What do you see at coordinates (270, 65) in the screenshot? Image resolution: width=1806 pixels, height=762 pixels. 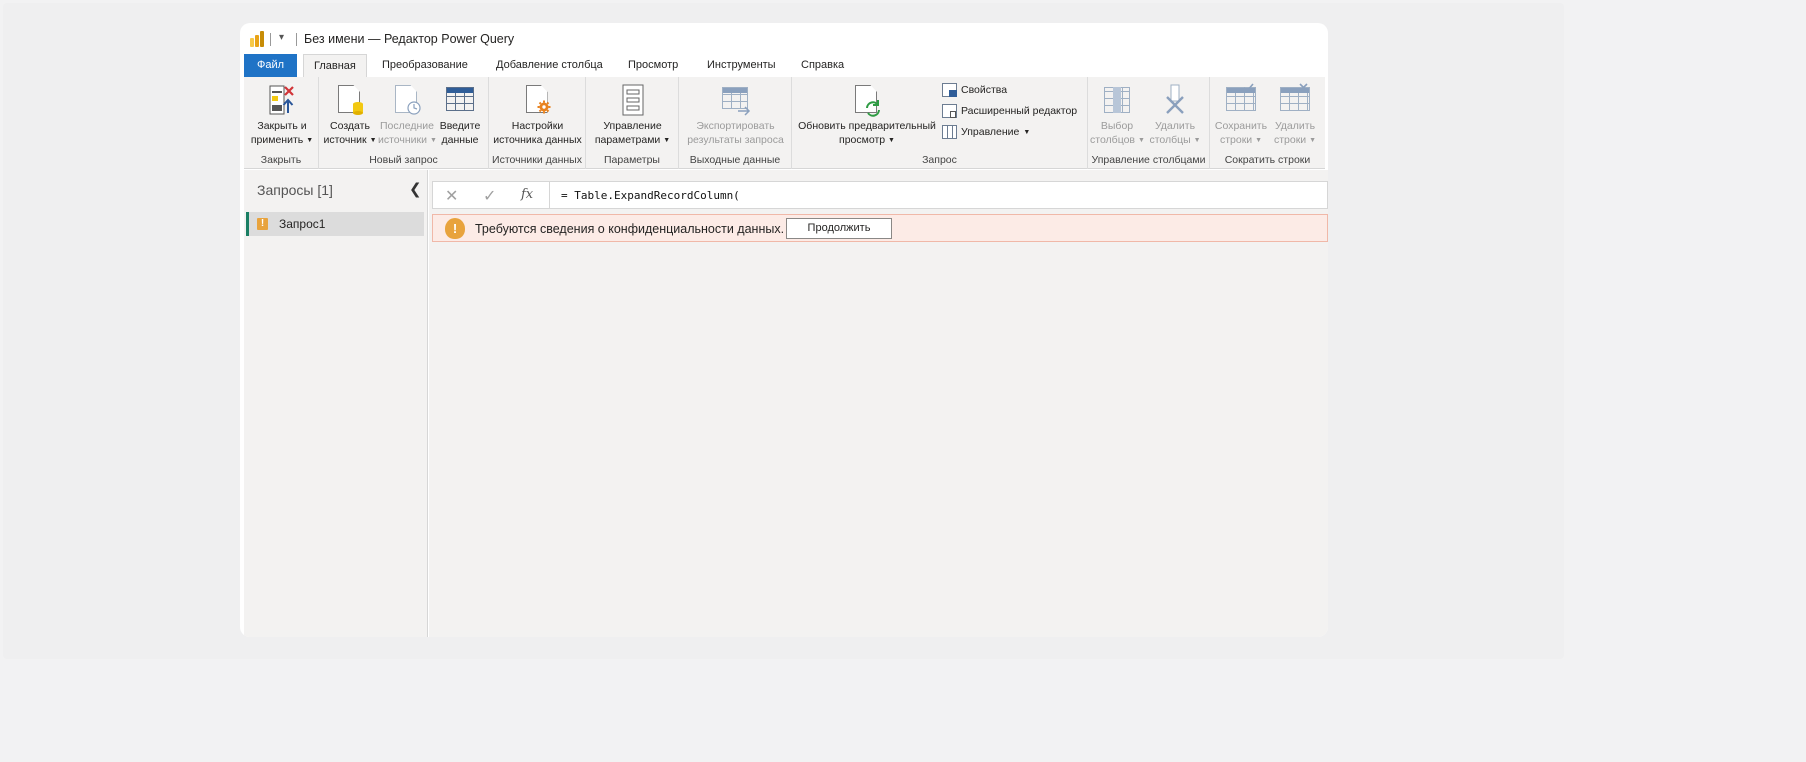 I see `tab-file: Файл` at bounding box center [270, 65].